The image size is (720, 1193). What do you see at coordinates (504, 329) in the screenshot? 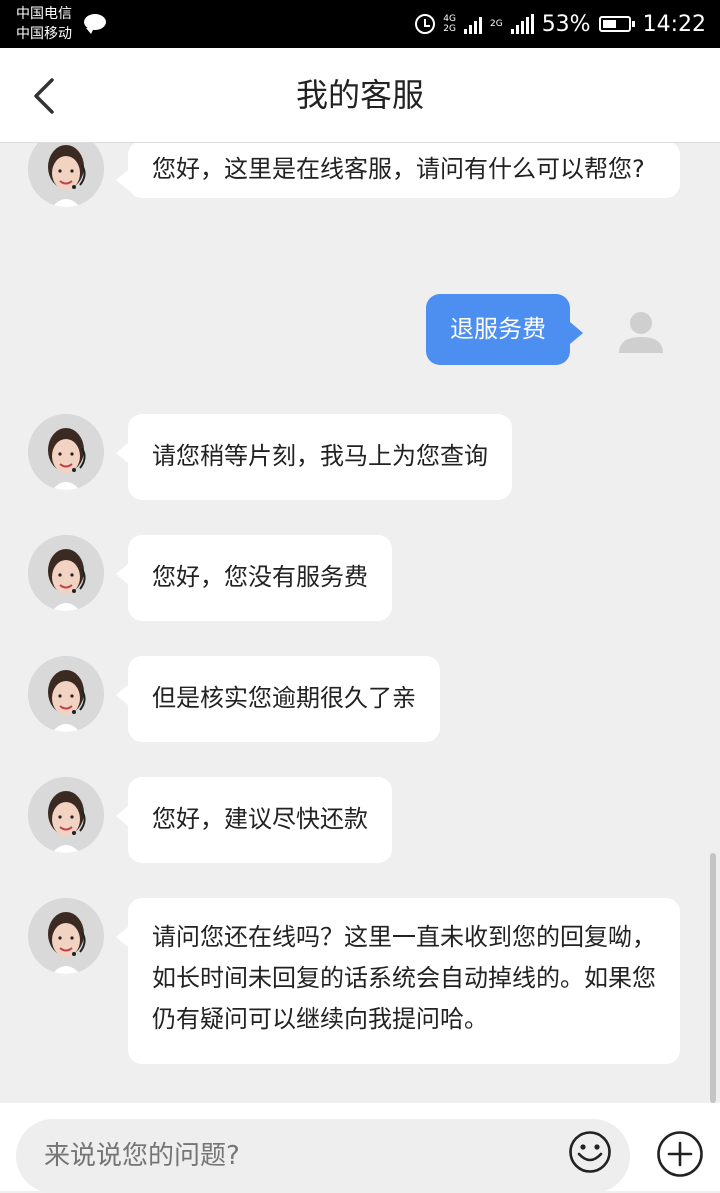
I see `user-message: 退服务费` at bounding box center [504, 329].